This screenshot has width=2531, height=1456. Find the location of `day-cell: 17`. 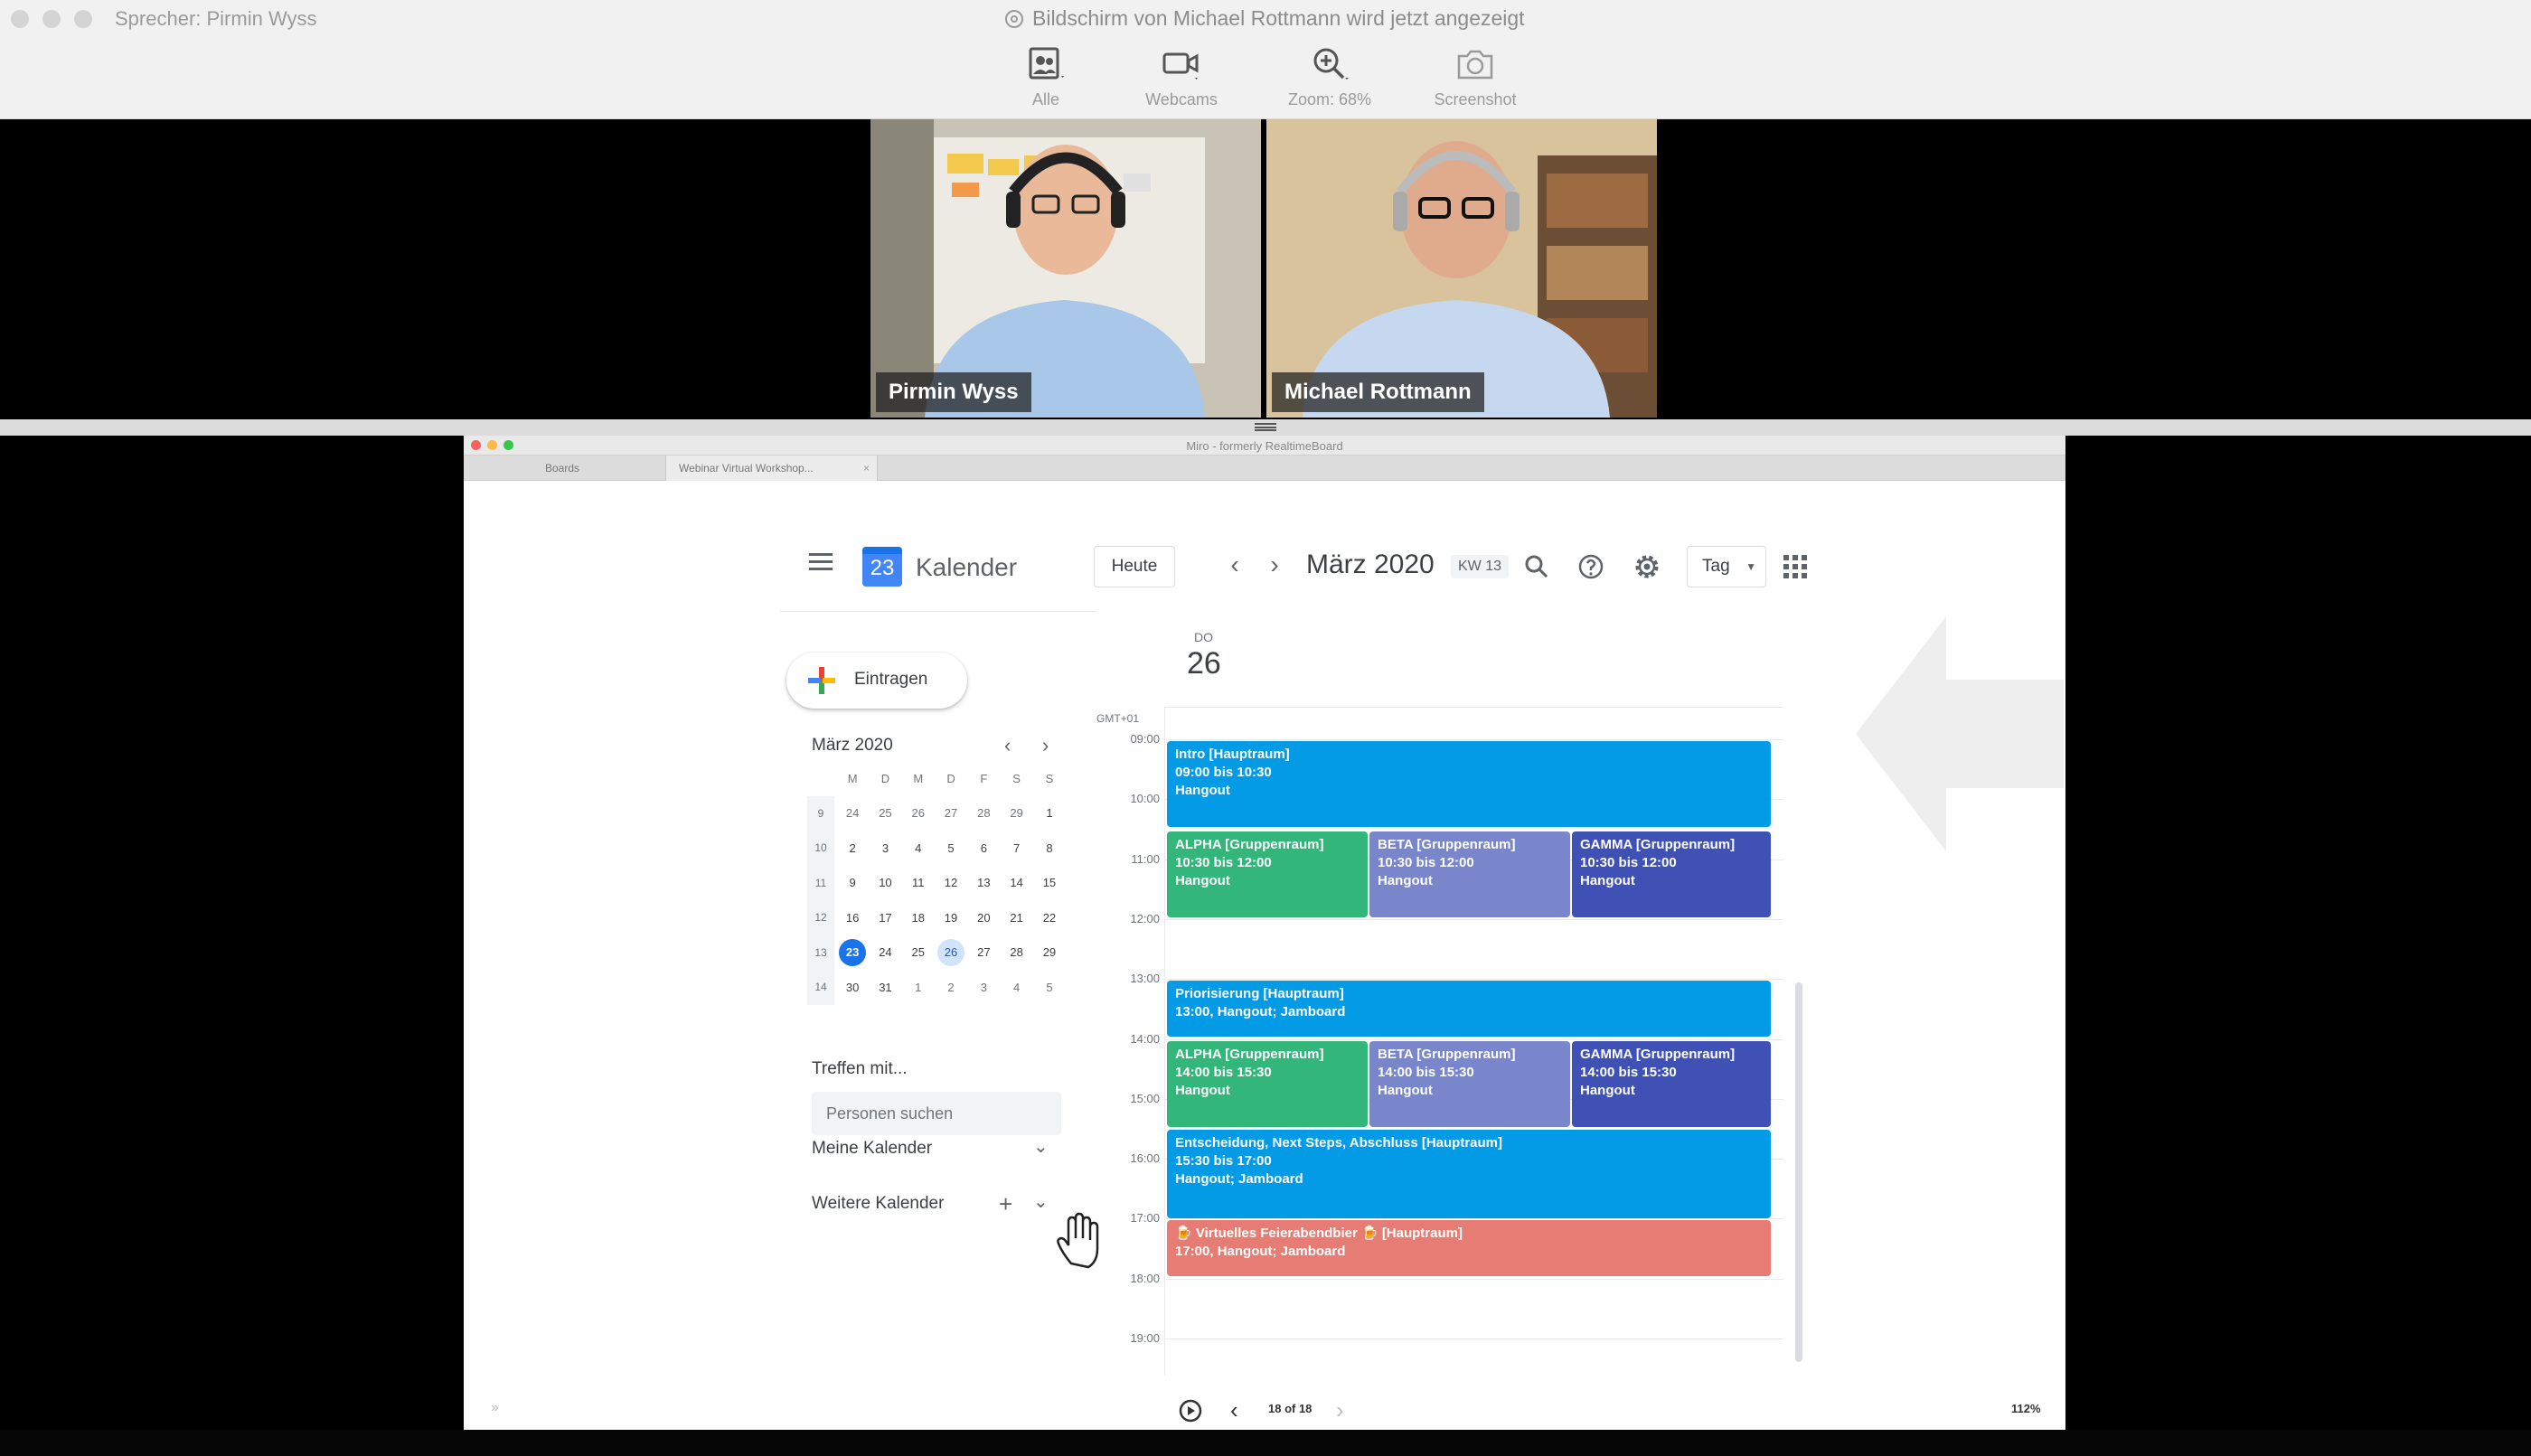

day-cell: 17 is located at coordinates (885, 918).